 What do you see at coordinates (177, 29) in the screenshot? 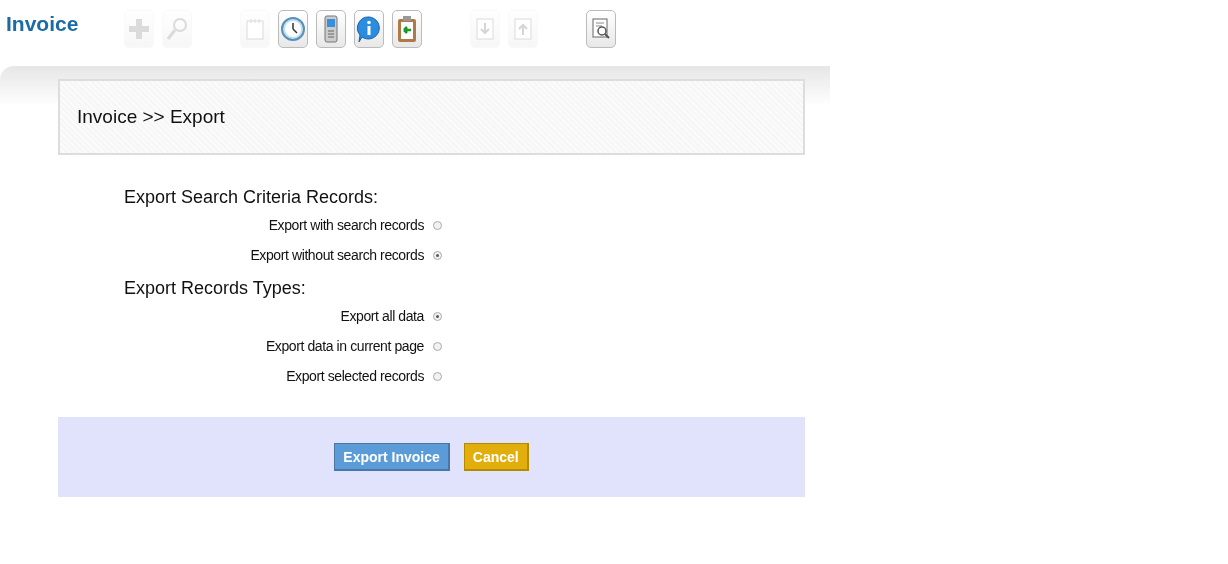
I see `magnifier-icon` at bounding box center [177, 29].